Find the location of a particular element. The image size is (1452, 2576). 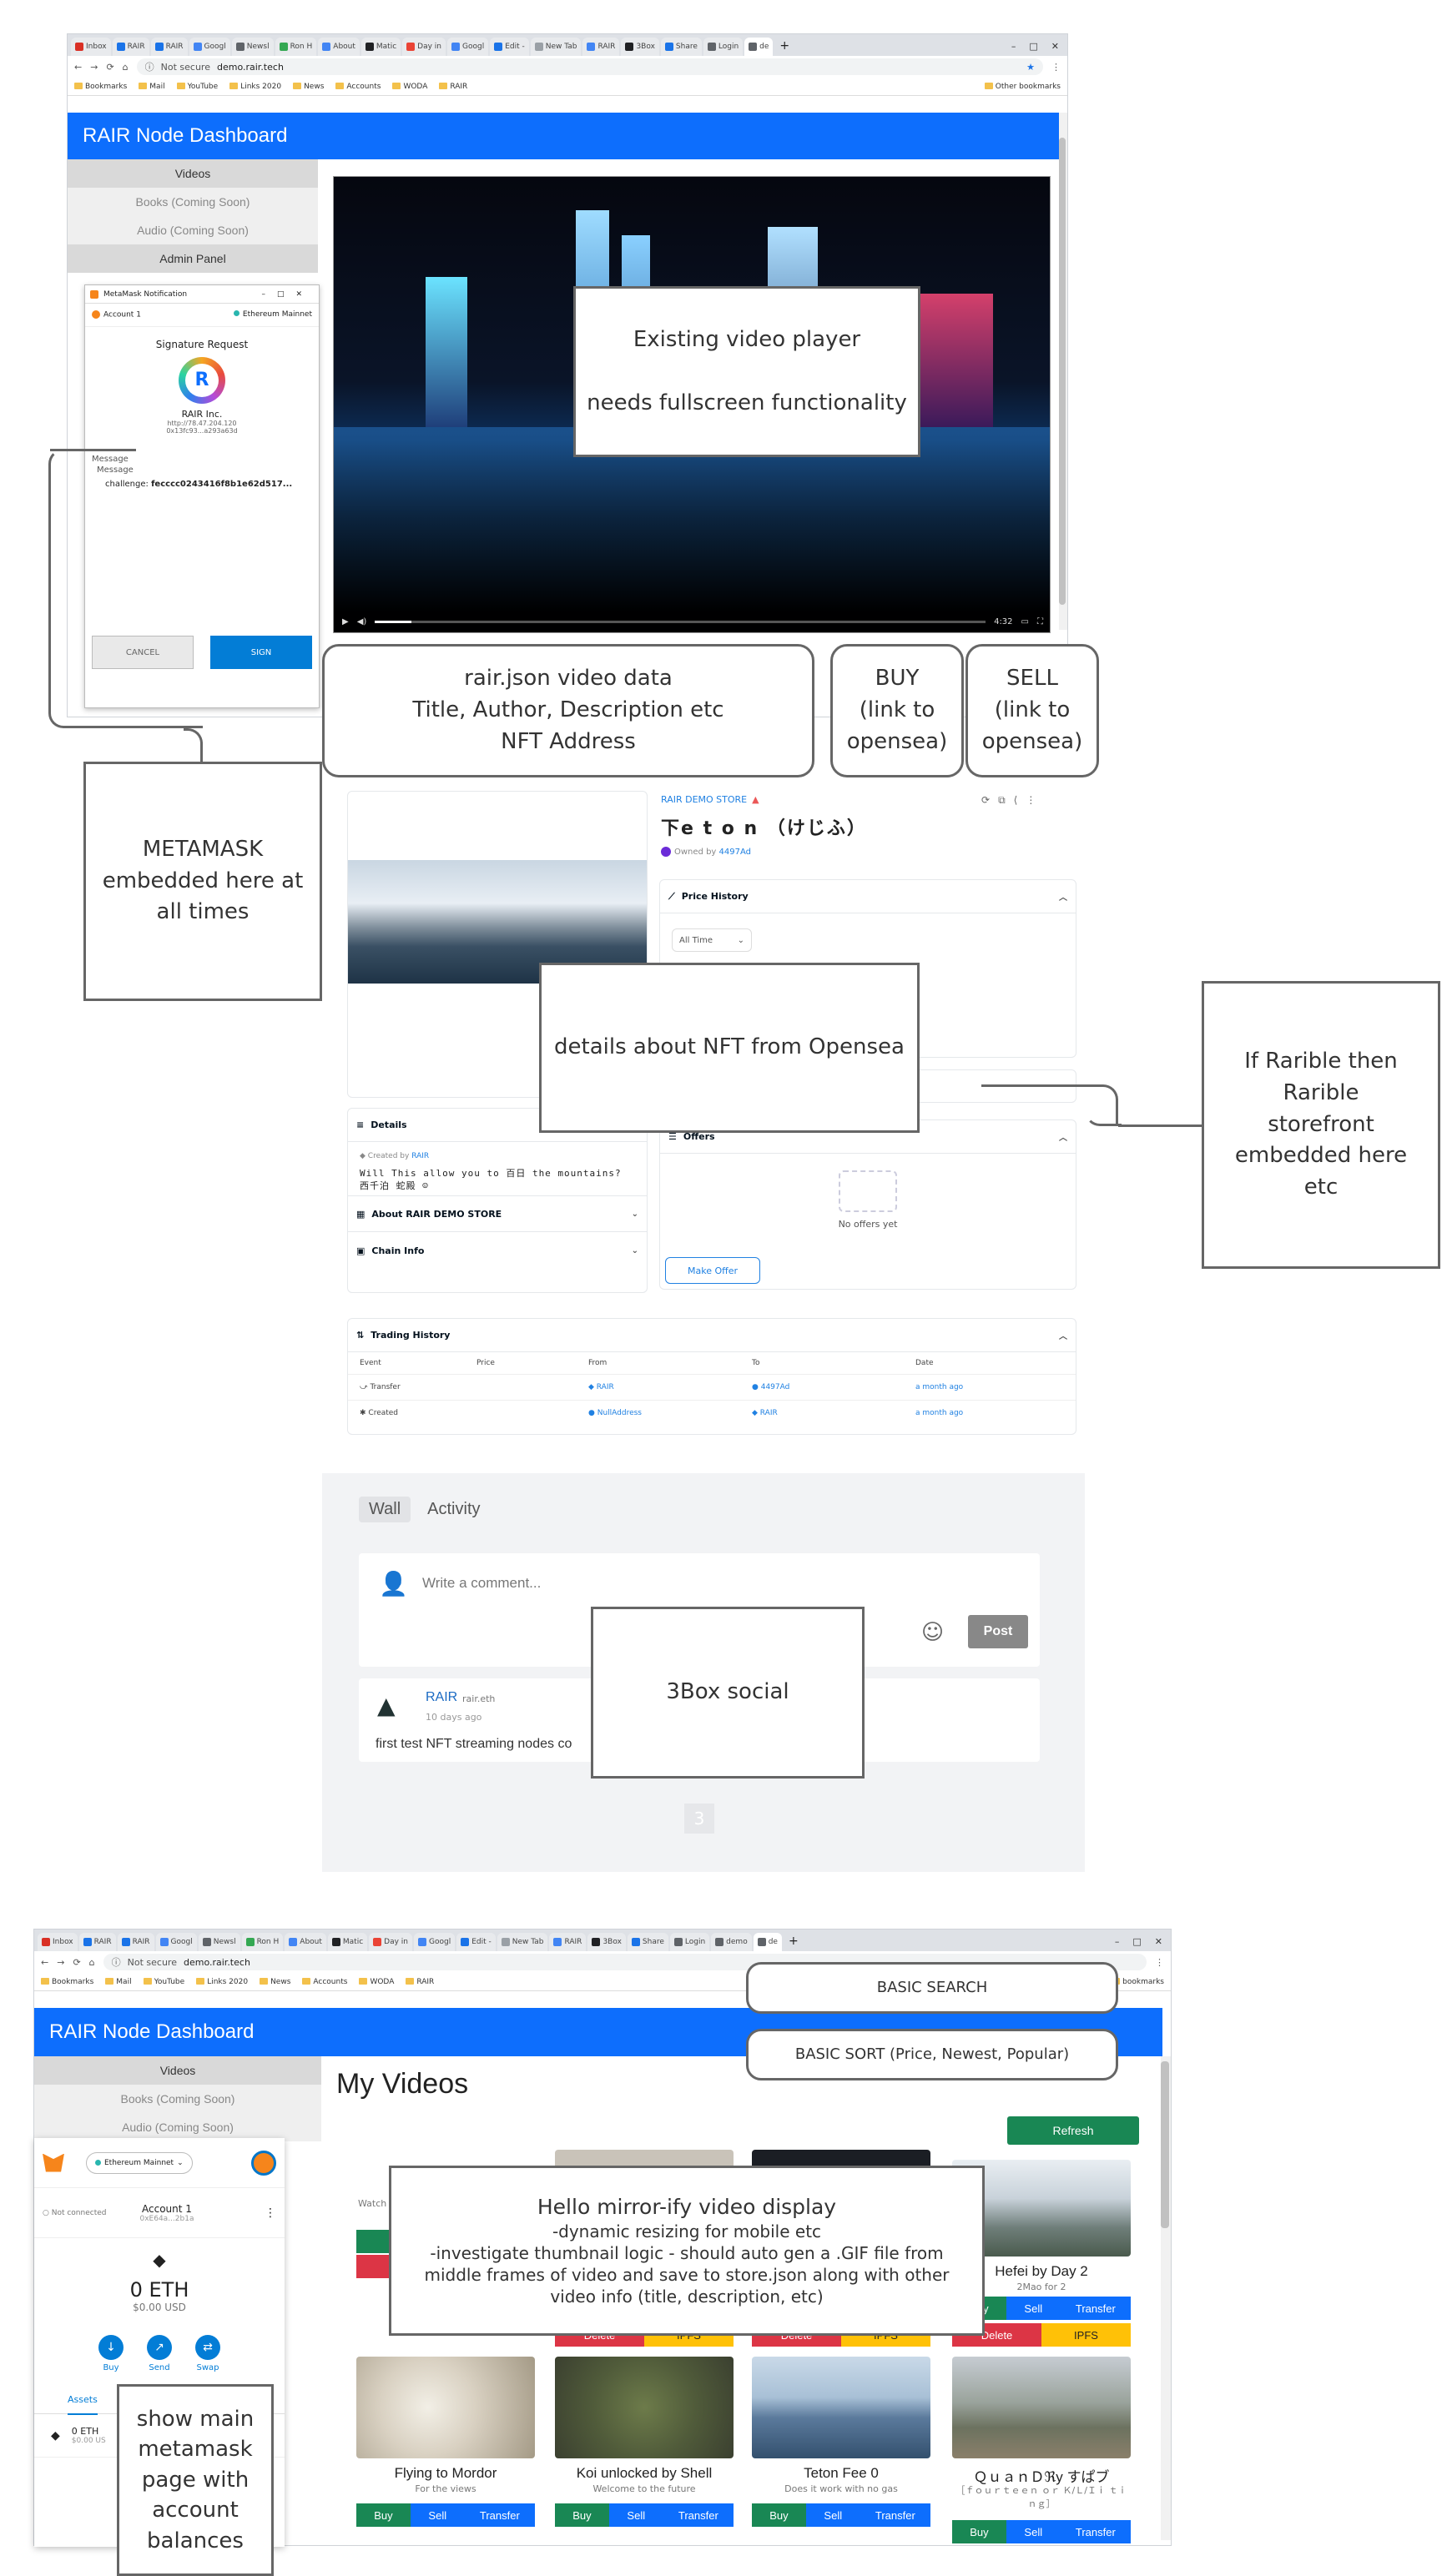

trading-history-header: ⇅ Trading History ︿ is located at coordinates (712, 1335).